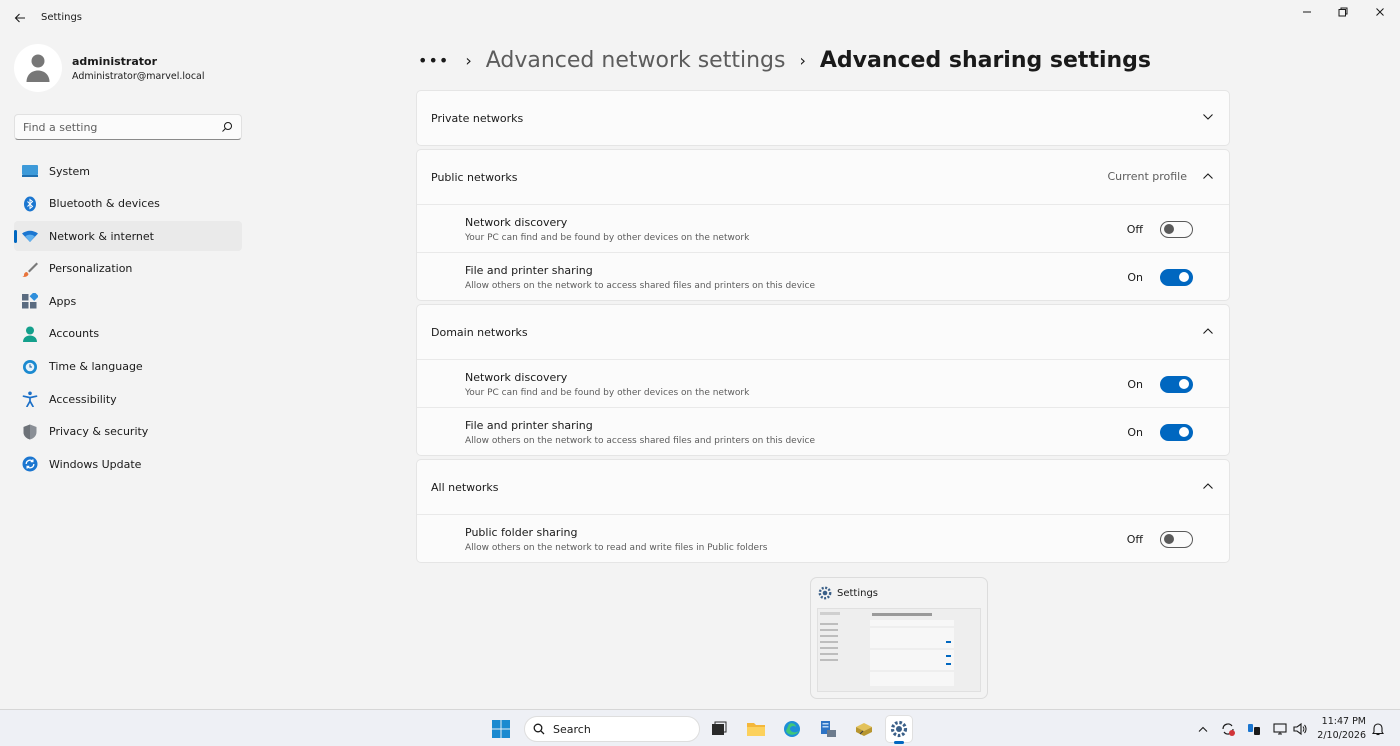 The height and width of the screenshot is (746, 1400). I want to click on file-printer-sharing-domain-toggle, so click(1176, 432).